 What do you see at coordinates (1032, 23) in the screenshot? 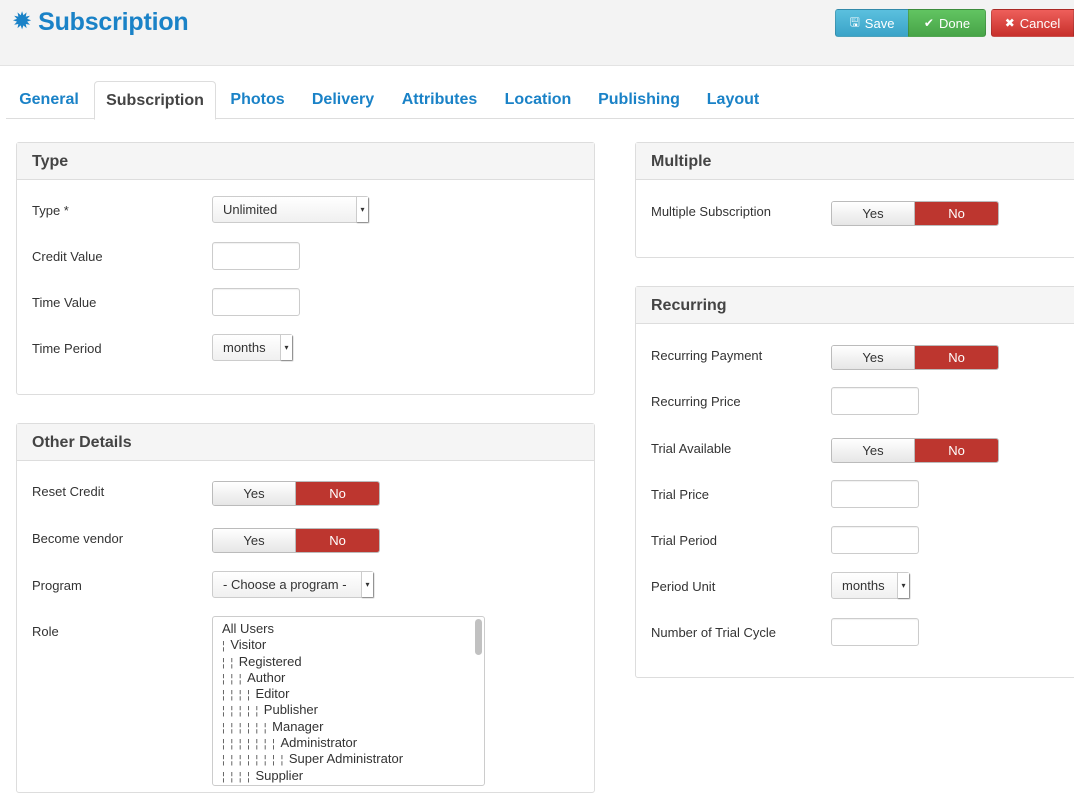
I see `cancel-button: ✖ Cancel` at bounding box center [1032, 23].